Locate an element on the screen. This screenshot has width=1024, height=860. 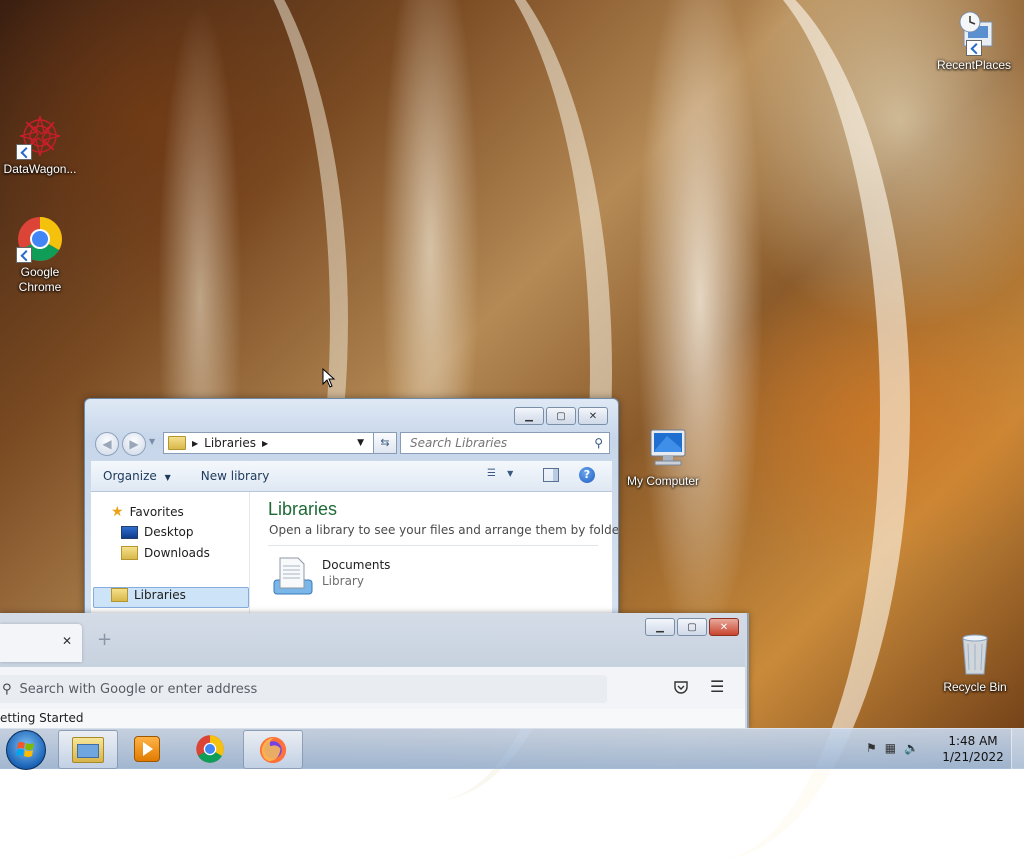
documents-type: Library is located at coordinates (343, 581).